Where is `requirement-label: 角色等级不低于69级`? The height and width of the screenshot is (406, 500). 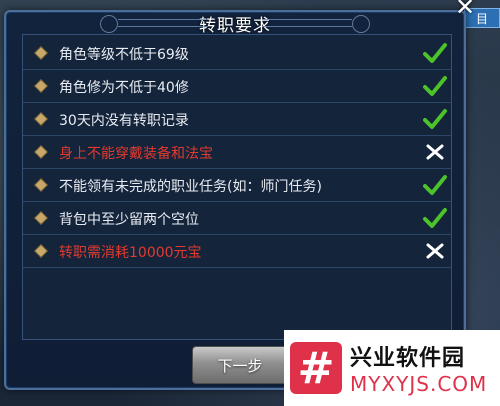
requirement-label: 角色等级不低于69级 is located at coordinates (124, 55).